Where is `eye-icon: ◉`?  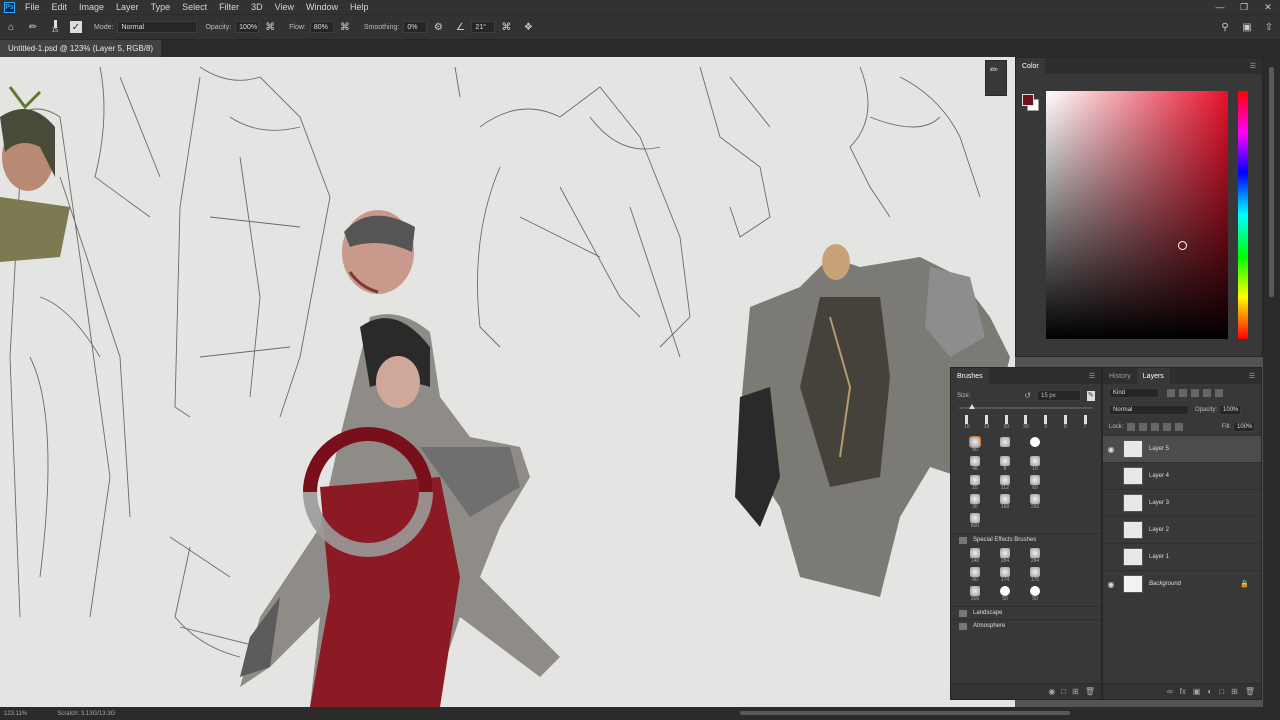
eye-icon: ◉ is located at coordinates (1051, 691).